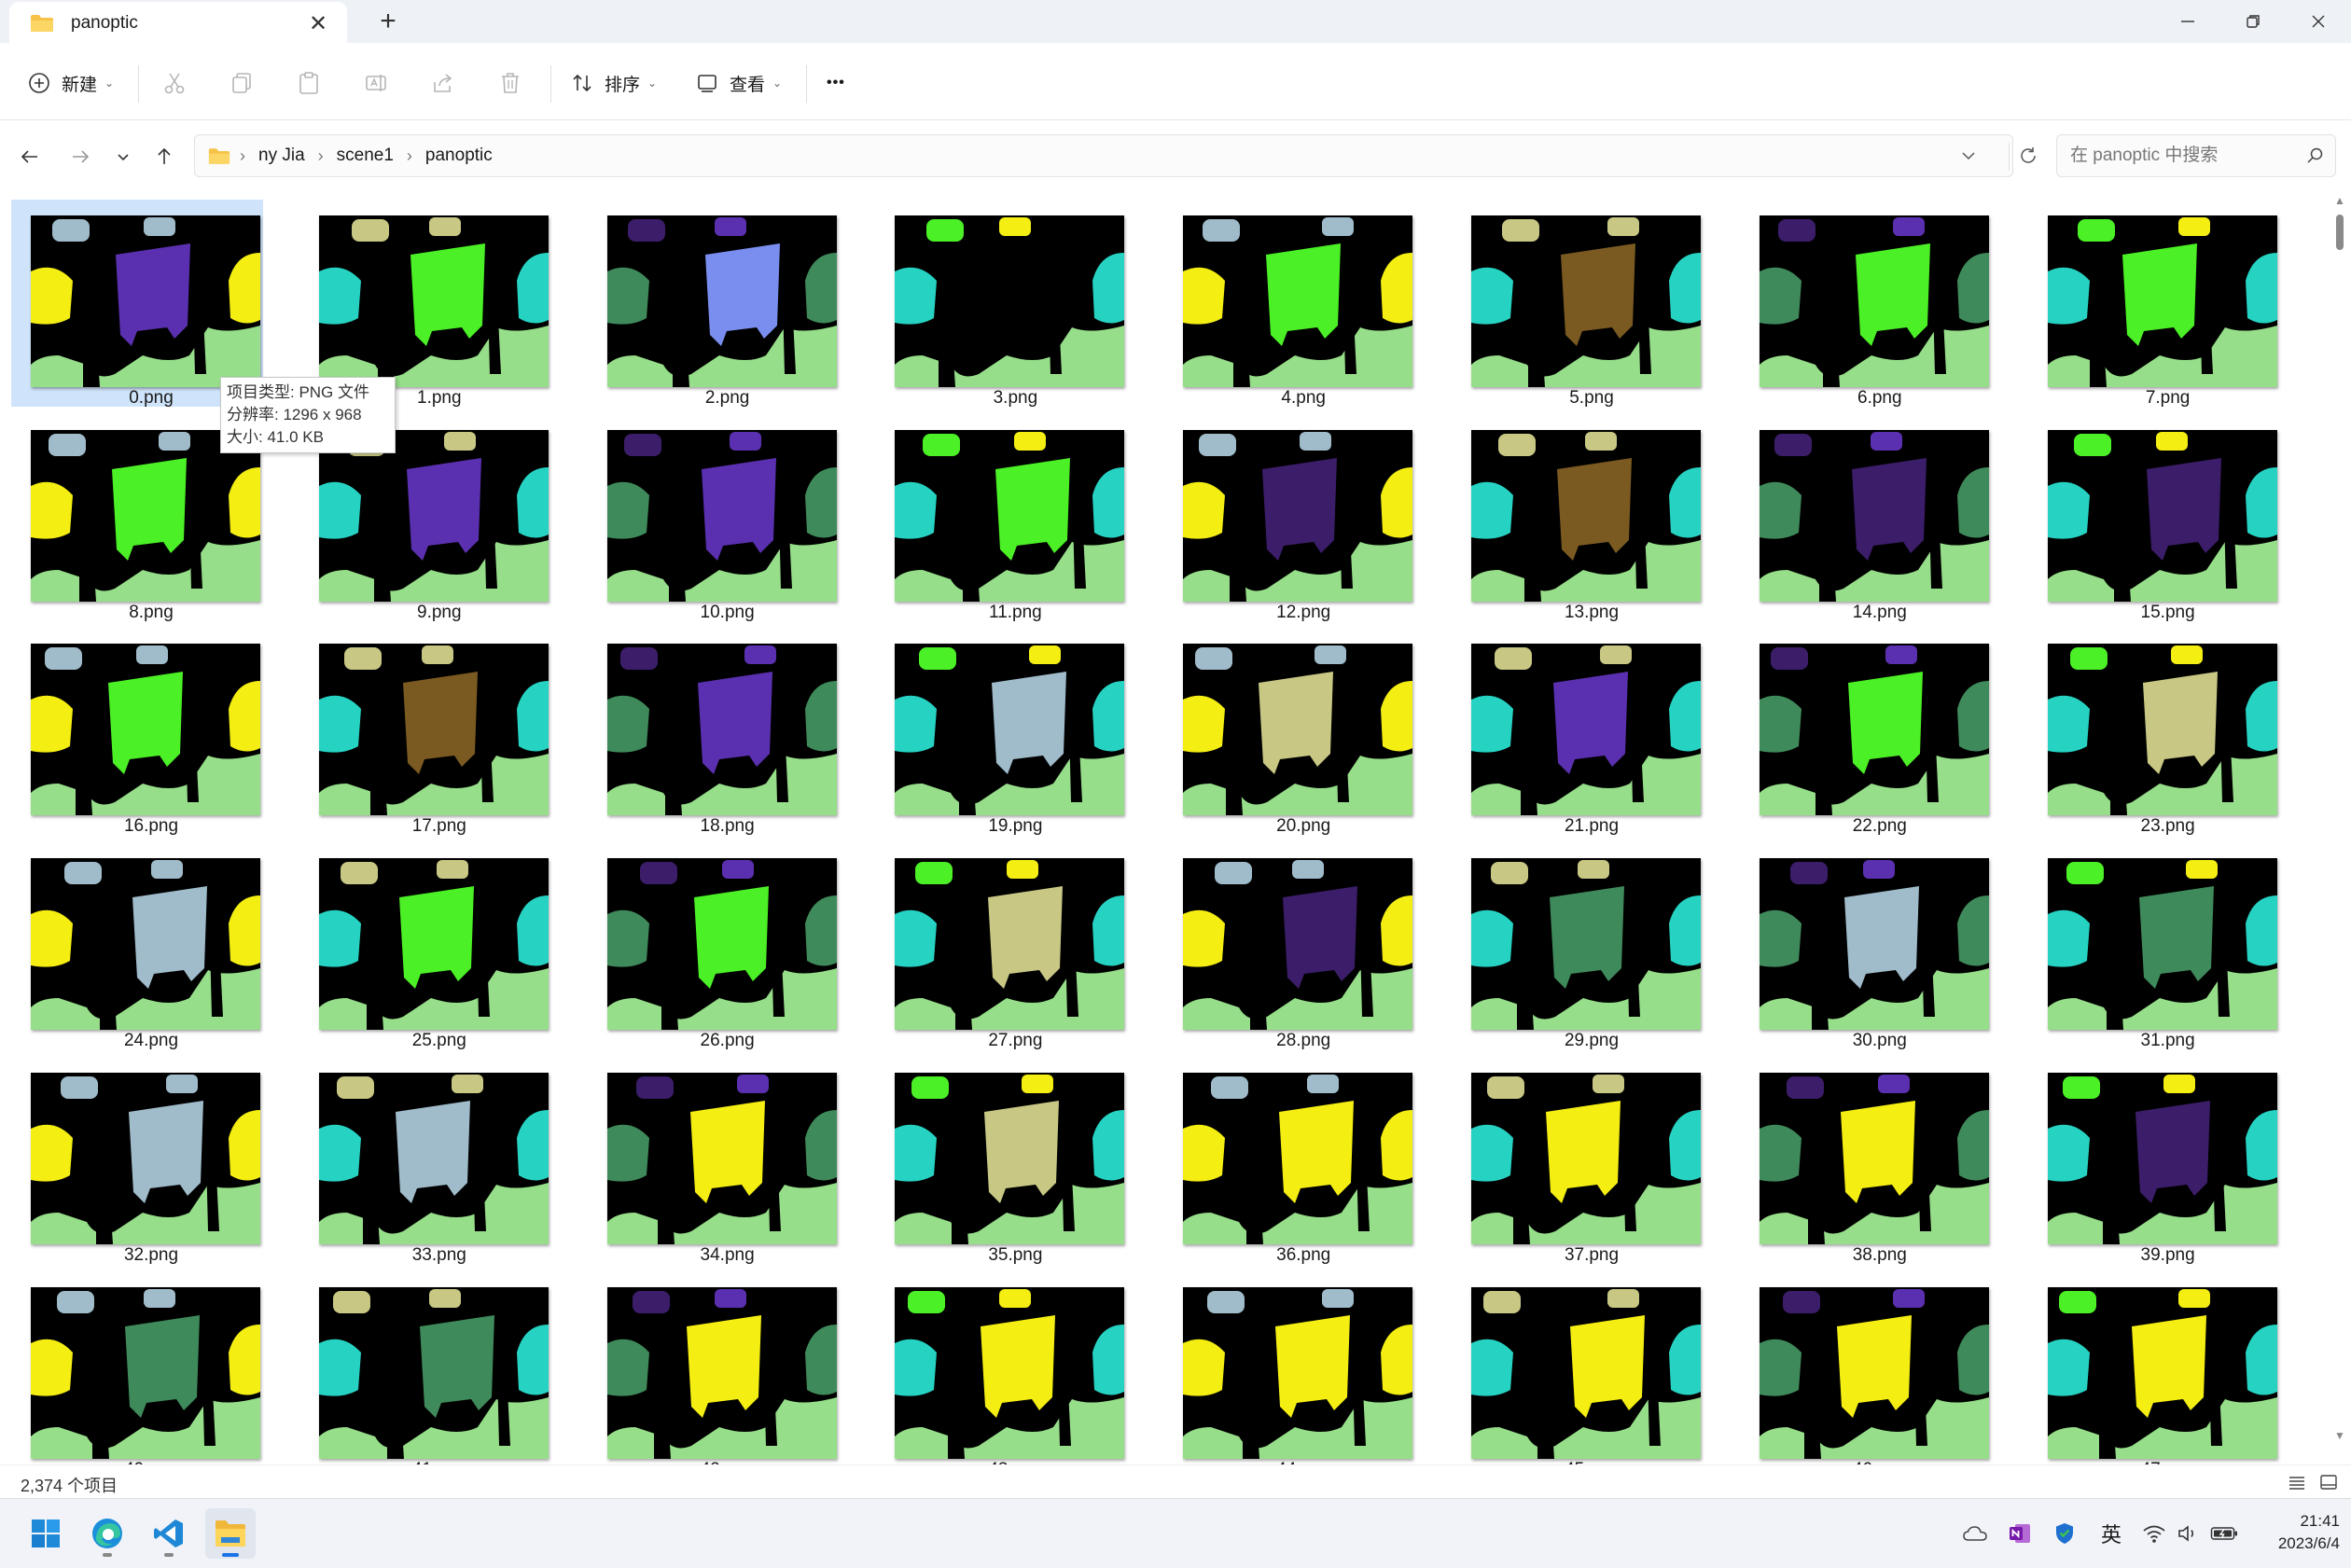  What do you see at coordinates (1289, 1161) in the screenshot?
I see `file-item: 36.png` at bounding box center [1289, 1161].